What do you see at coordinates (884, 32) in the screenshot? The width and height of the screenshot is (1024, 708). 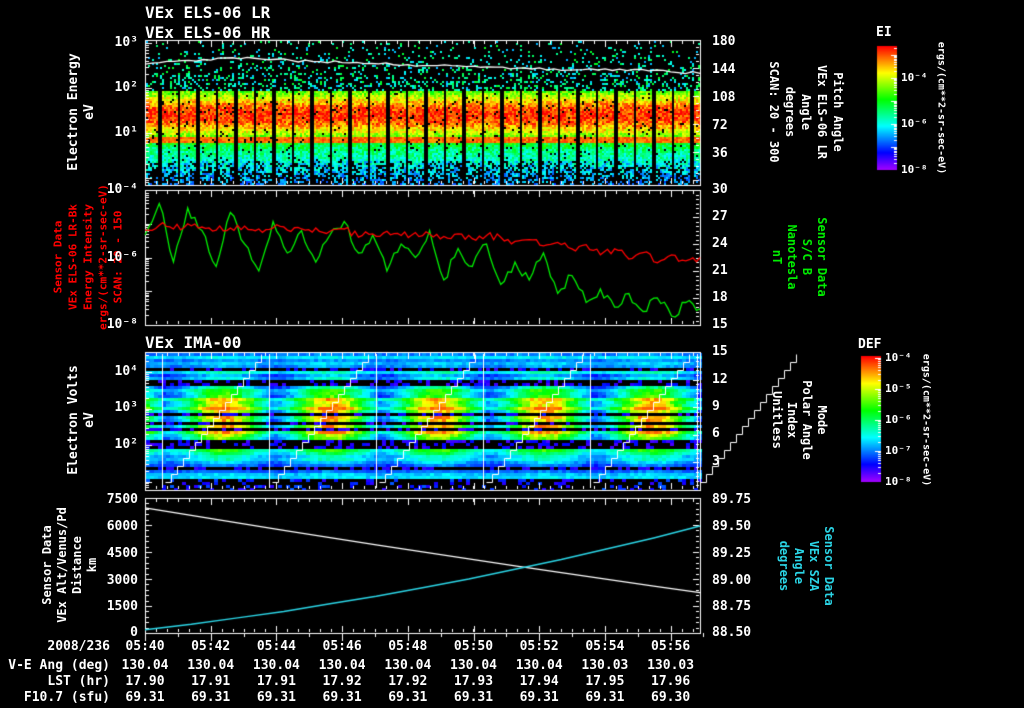 I see `colorbar-ei-title: EI` at bounding box center [884, 32].